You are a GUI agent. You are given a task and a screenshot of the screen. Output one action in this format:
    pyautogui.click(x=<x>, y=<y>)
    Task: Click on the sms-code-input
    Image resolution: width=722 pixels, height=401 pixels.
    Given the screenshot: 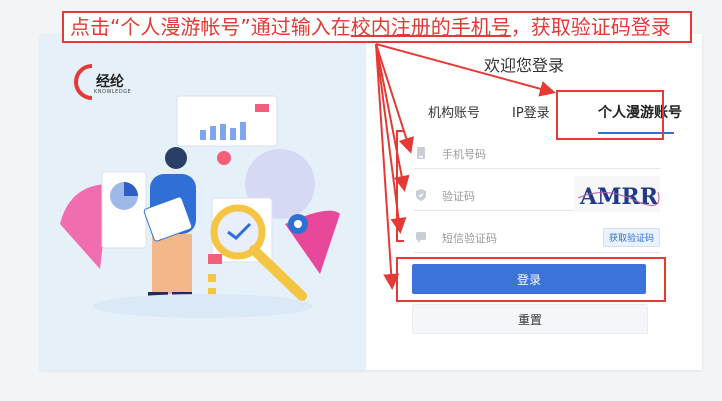 What is the action you would take?
    pyautogui.click(x=517, y=238)
    